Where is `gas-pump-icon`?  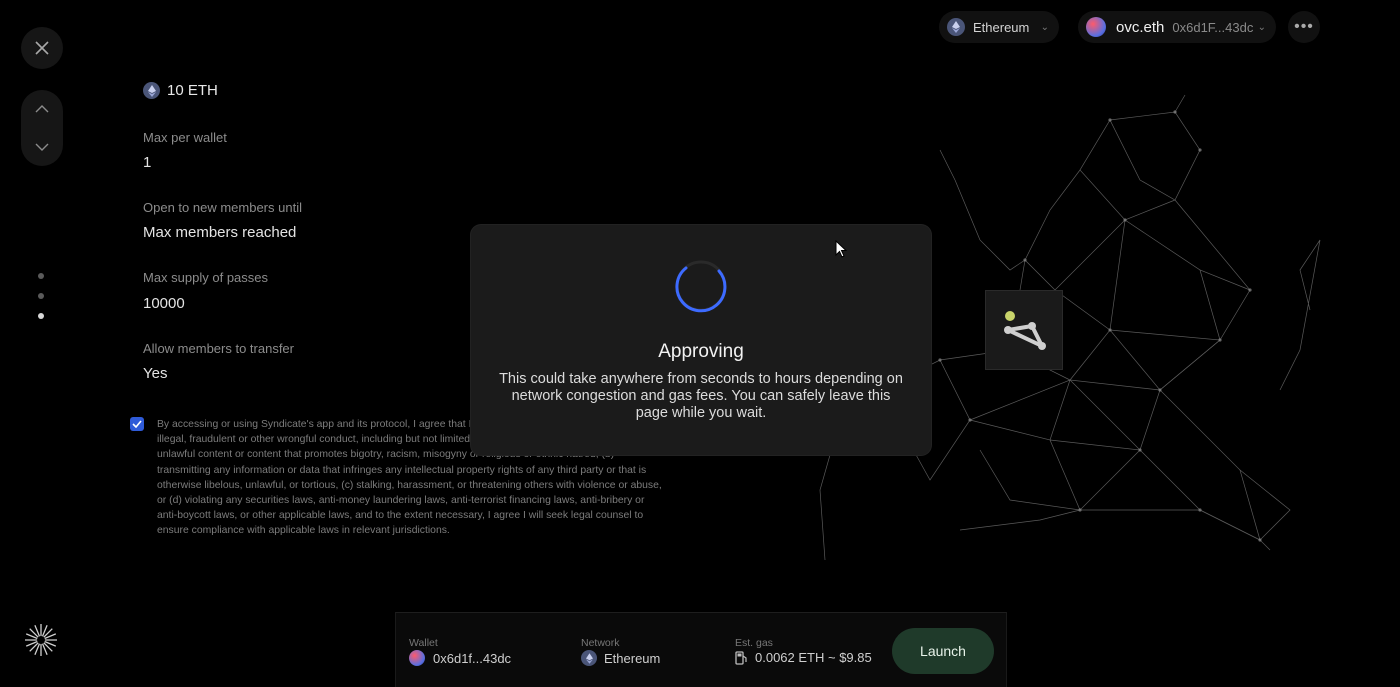
gas-pump-icon is located at coordinates (741, 657).